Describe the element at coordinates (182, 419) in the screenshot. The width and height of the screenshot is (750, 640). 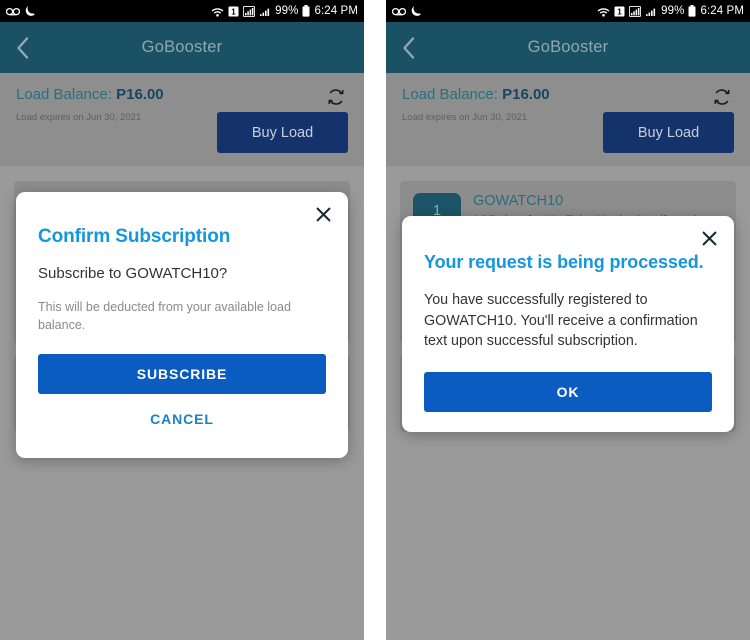
I see `dialog-cancel-button: CANCEL` at that location.